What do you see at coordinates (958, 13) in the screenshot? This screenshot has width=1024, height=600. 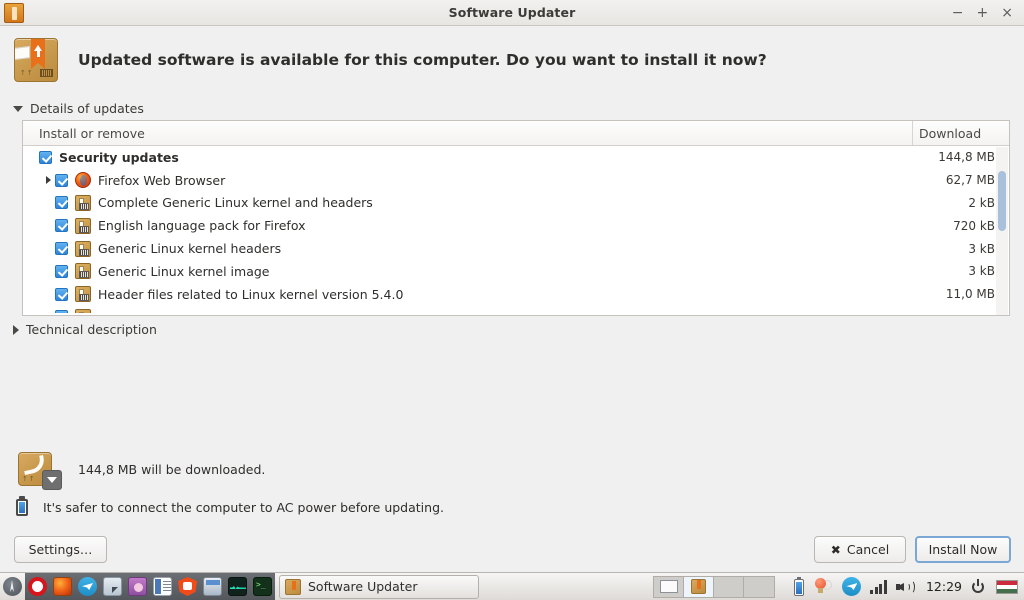 I see `minimize-button: −` at bounding box center [958, 13].